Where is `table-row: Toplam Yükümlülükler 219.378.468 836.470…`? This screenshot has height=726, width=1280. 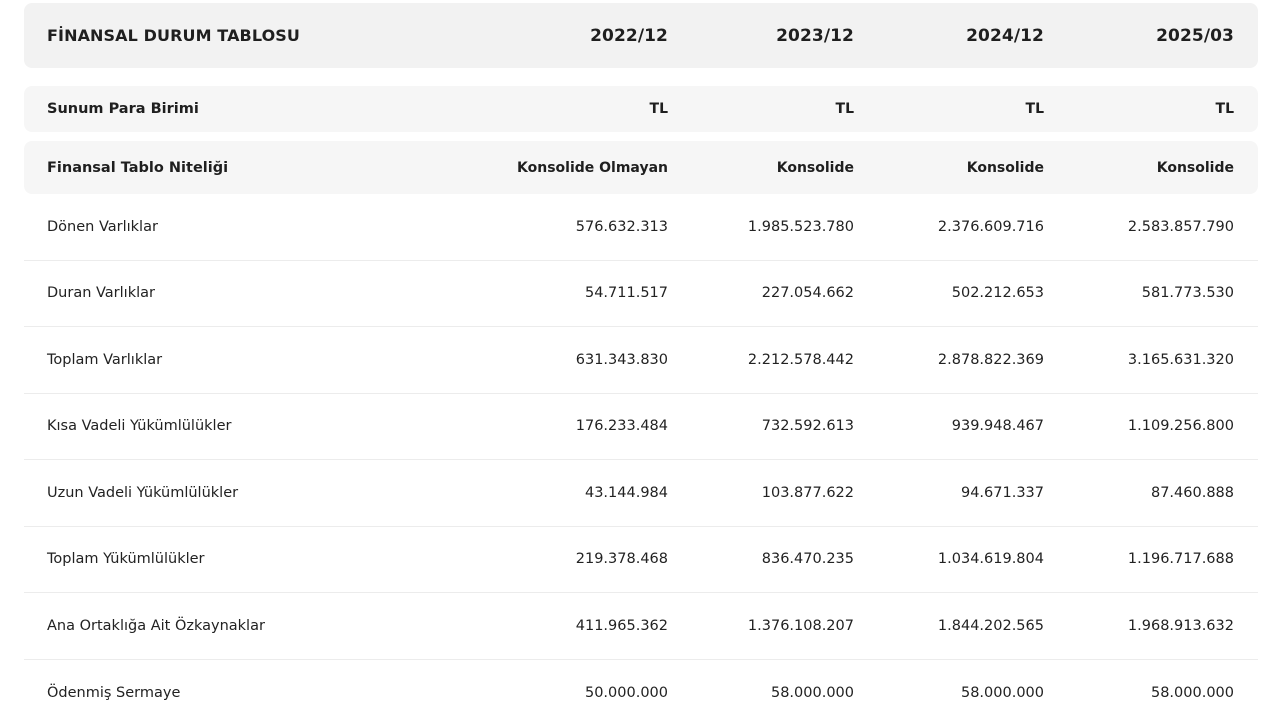
table-row: Toplam Yükümlülükler 219.378.468 836.470… is located at coordinates (641, 560).